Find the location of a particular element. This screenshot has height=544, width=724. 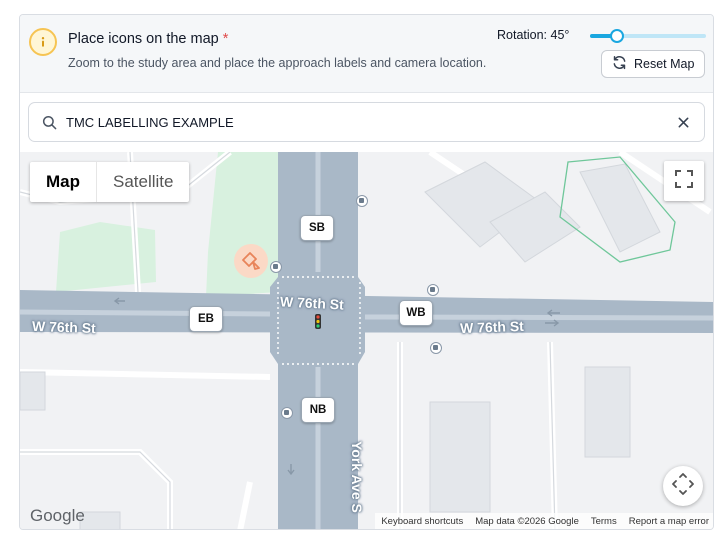

report-map-error-link: Report a map error is located at coordinates (669, 521).